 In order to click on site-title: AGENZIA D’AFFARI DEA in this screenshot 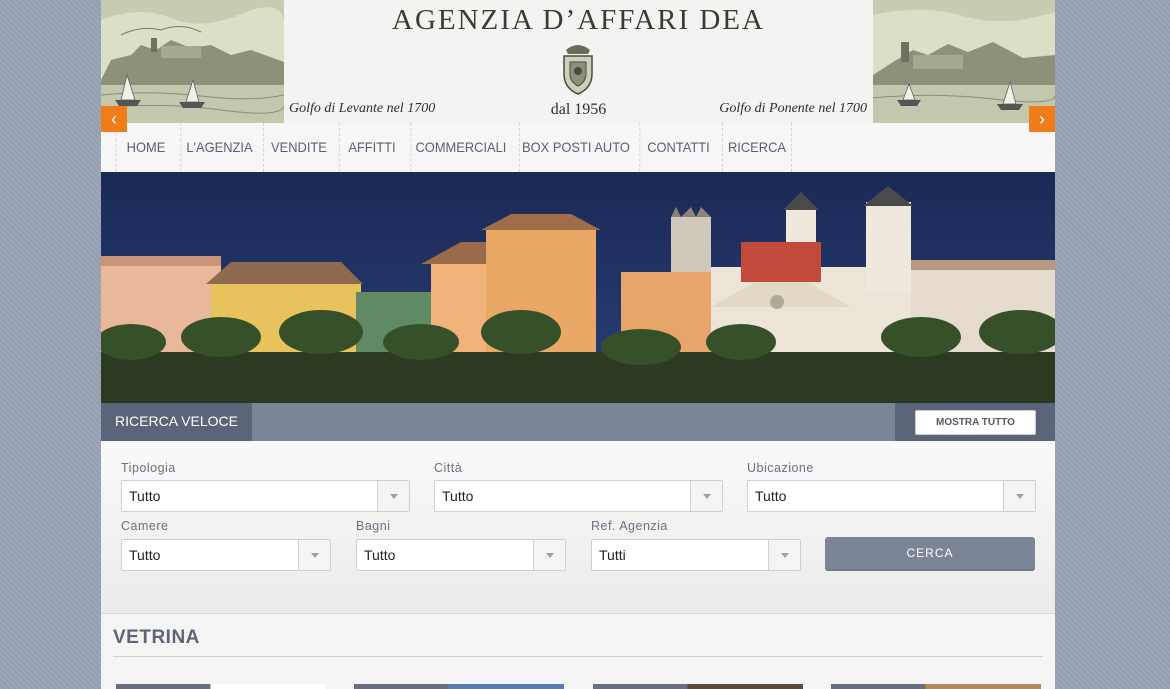, I will do `click(578, 20)`.